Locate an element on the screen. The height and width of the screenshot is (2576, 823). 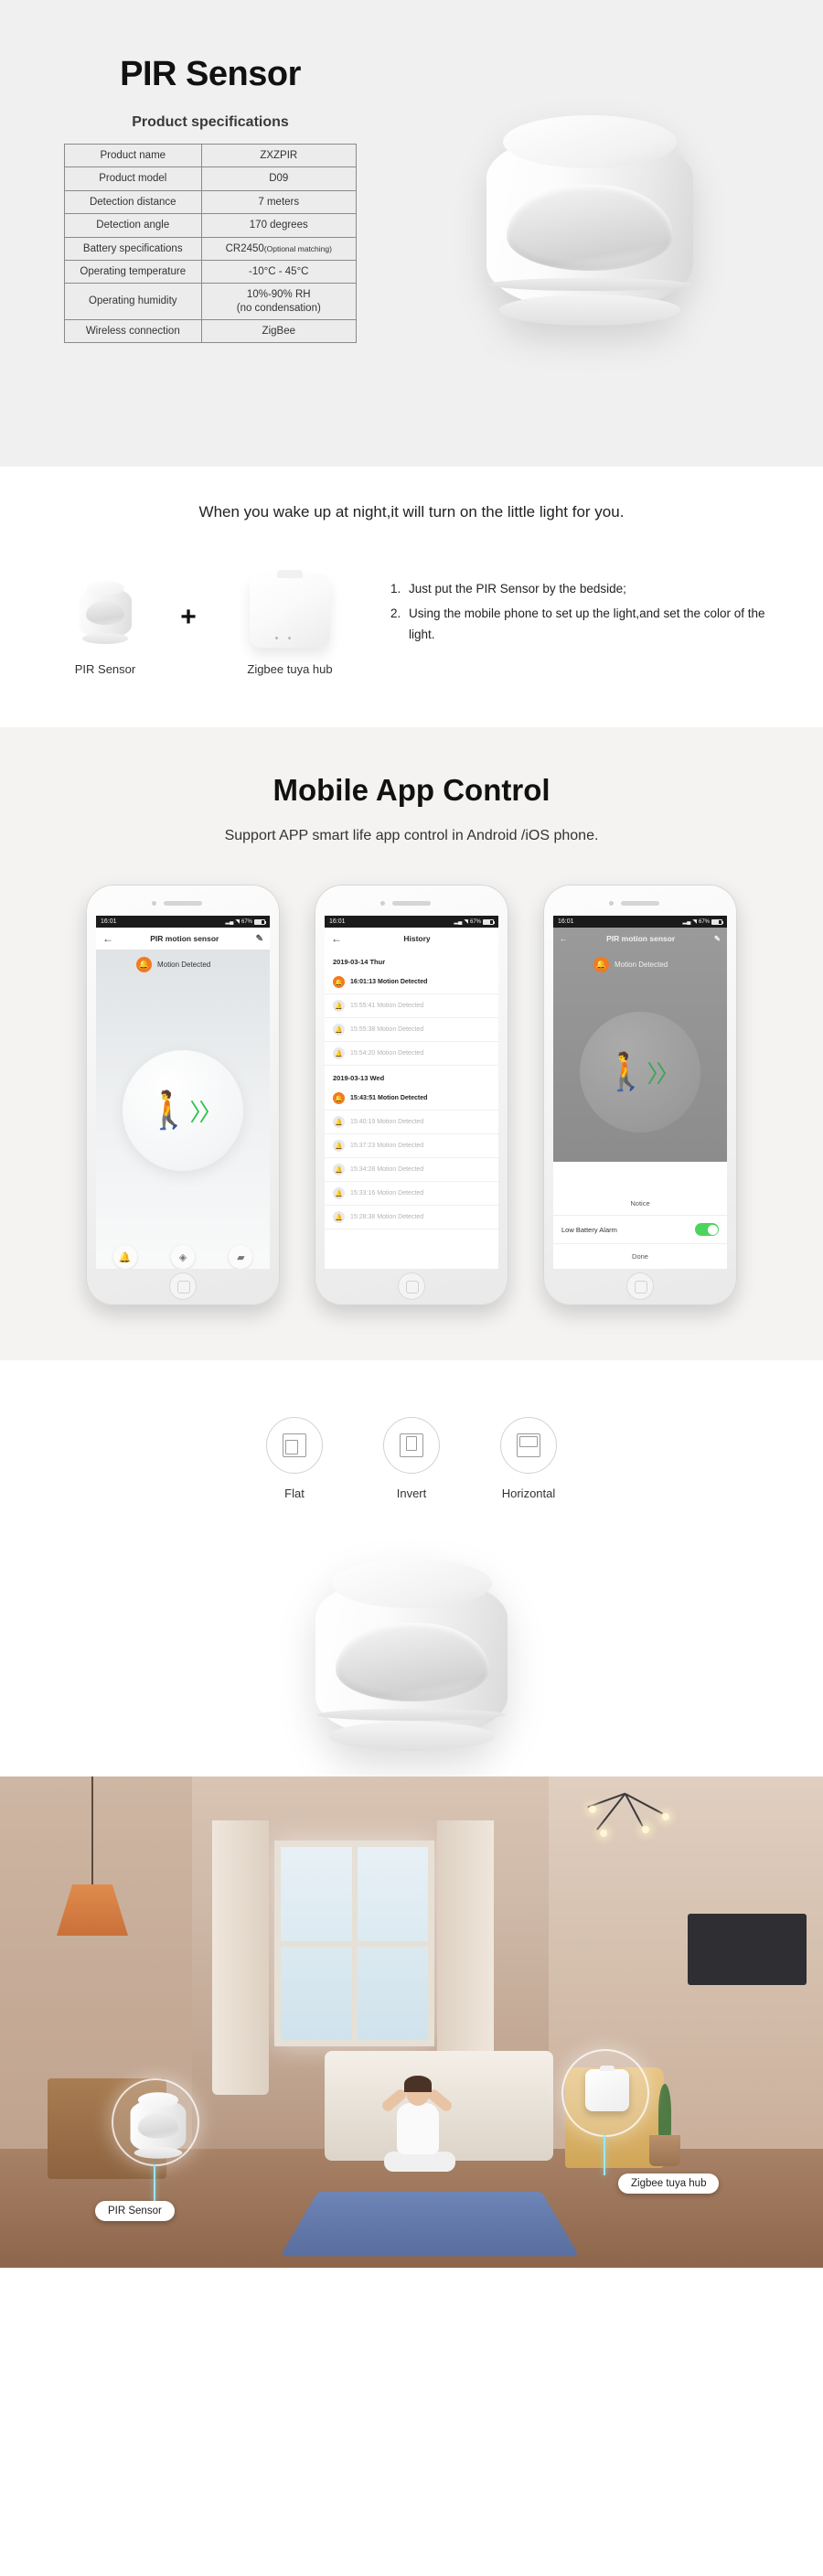
low-battery-alarm-row: Low Battery Alarm is located at coordinates (640, 1230).